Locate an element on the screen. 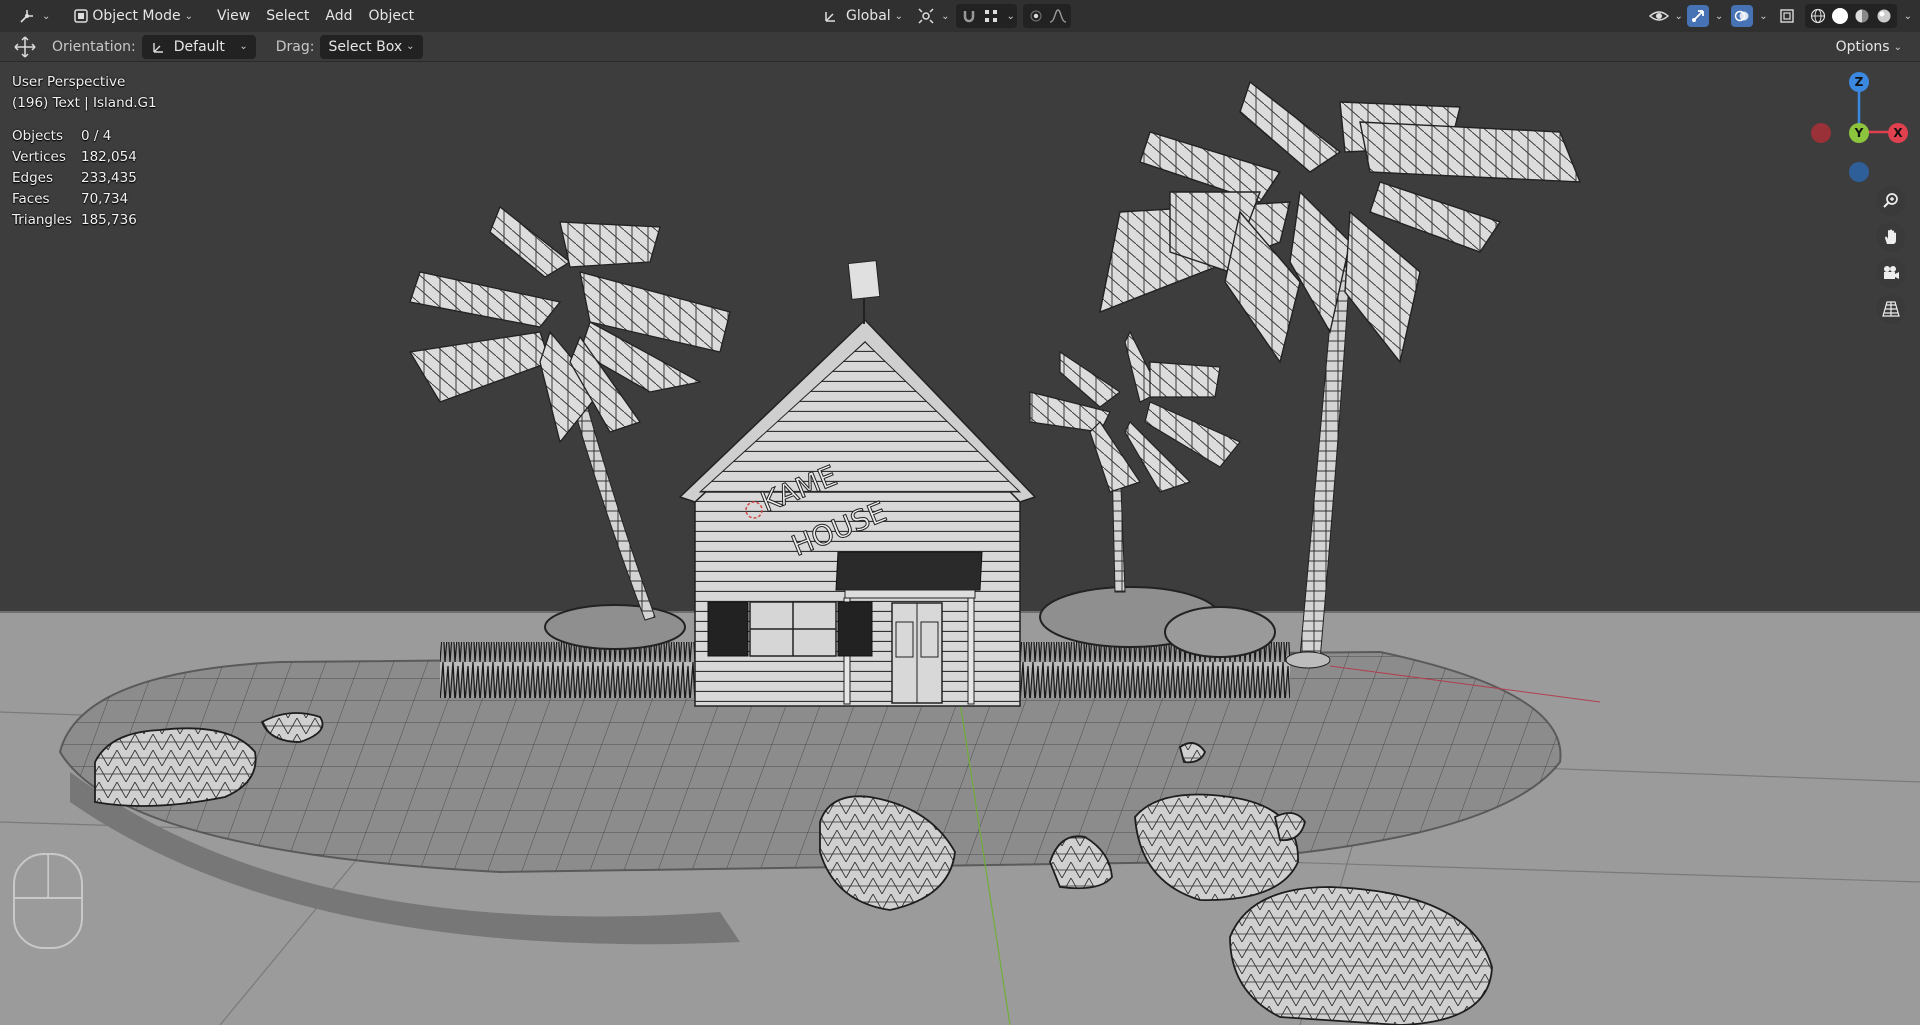  gizmo-x-axis: X is located at coordinates (1898, 133).